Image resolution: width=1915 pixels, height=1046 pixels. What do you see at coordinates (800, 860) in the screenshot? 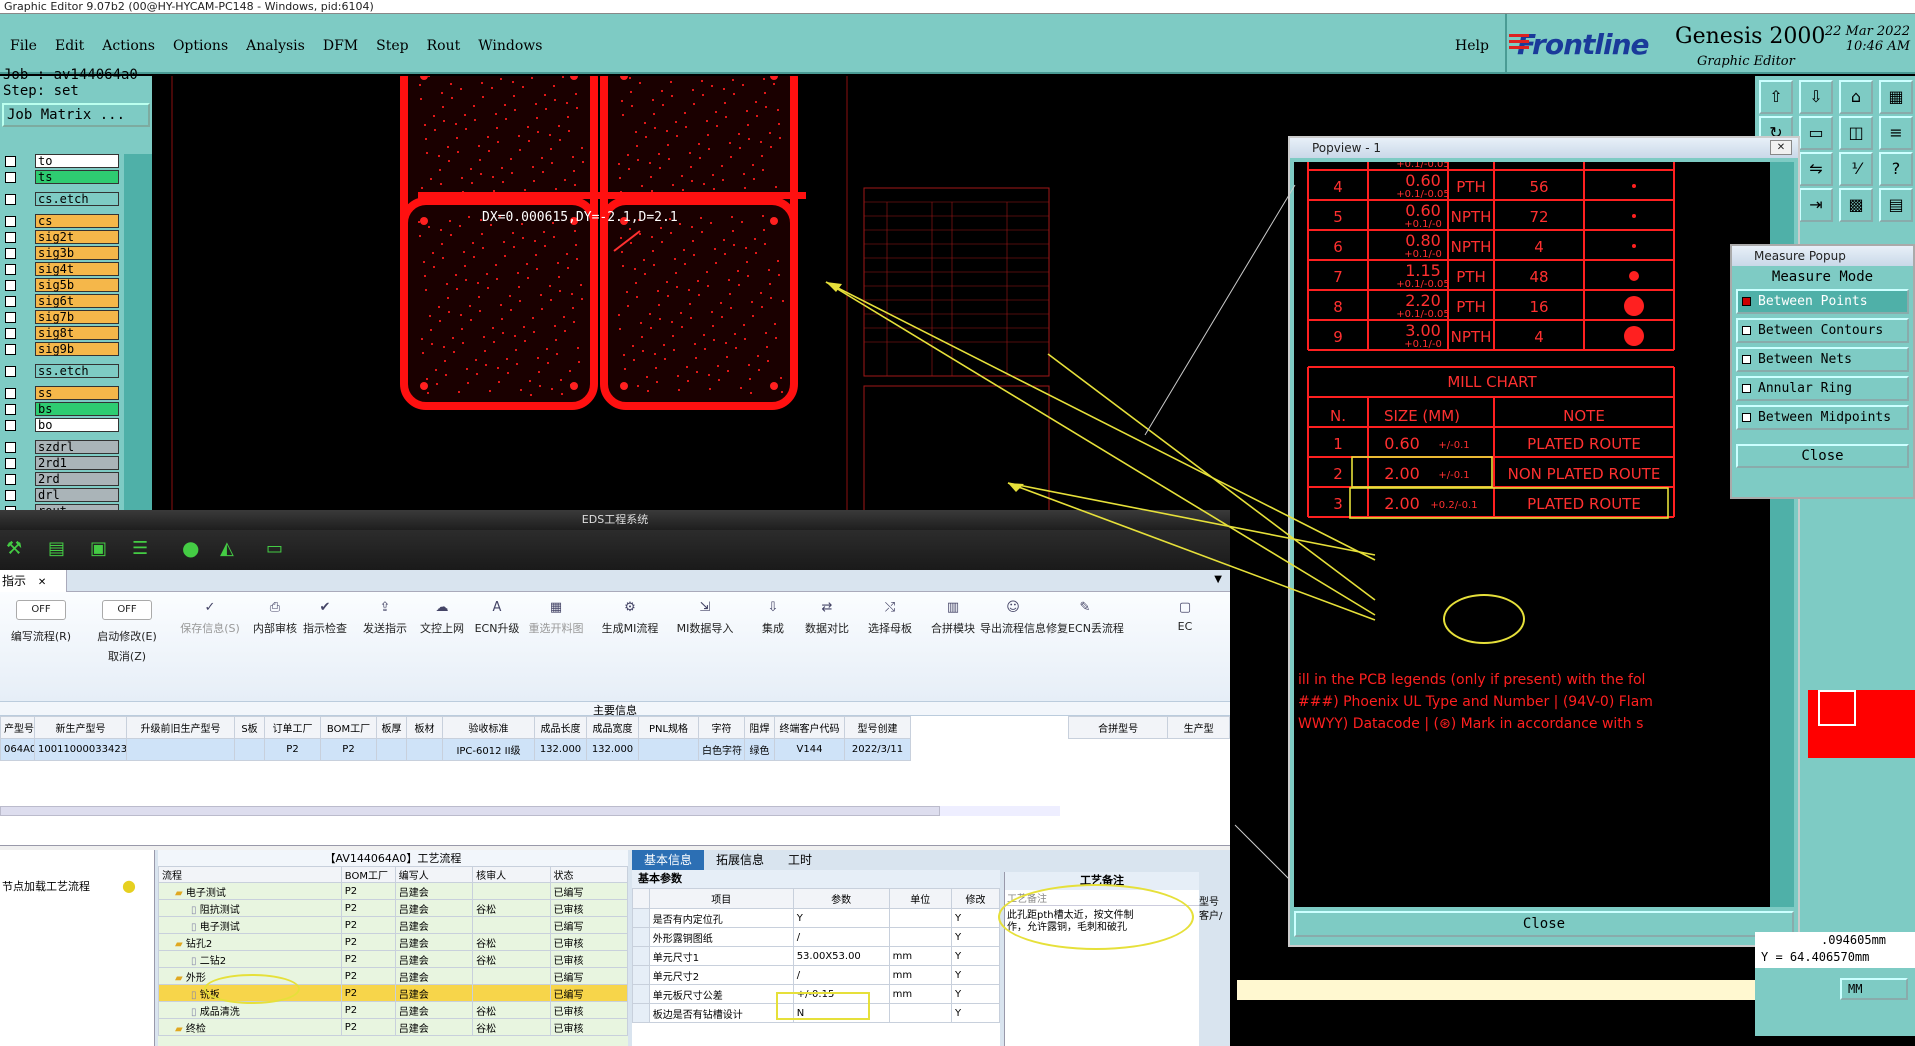
I see `detail-tab: 工时` at bounding box center [800, 860].